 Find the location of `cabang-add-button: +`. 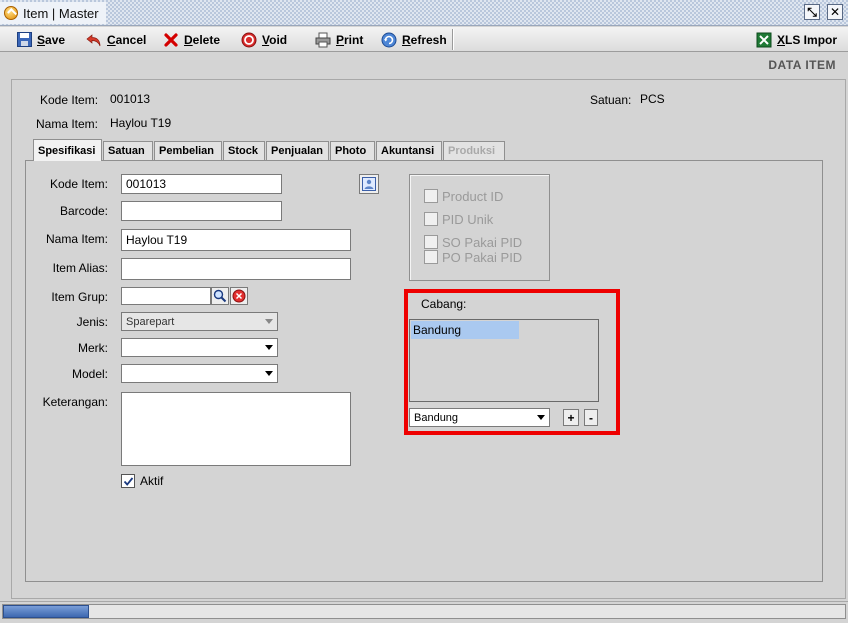

cabang-add-button: + is located at coordinates (571, 417).